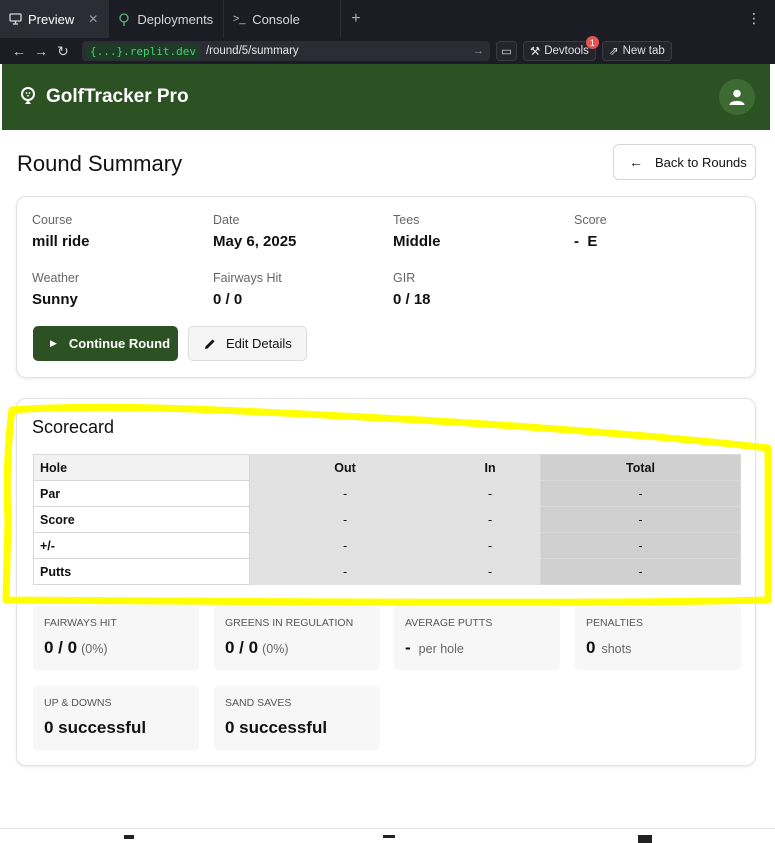 This screenshot has width=775, height=843. I want to click on course-value: mill ride, so click(61, 241).